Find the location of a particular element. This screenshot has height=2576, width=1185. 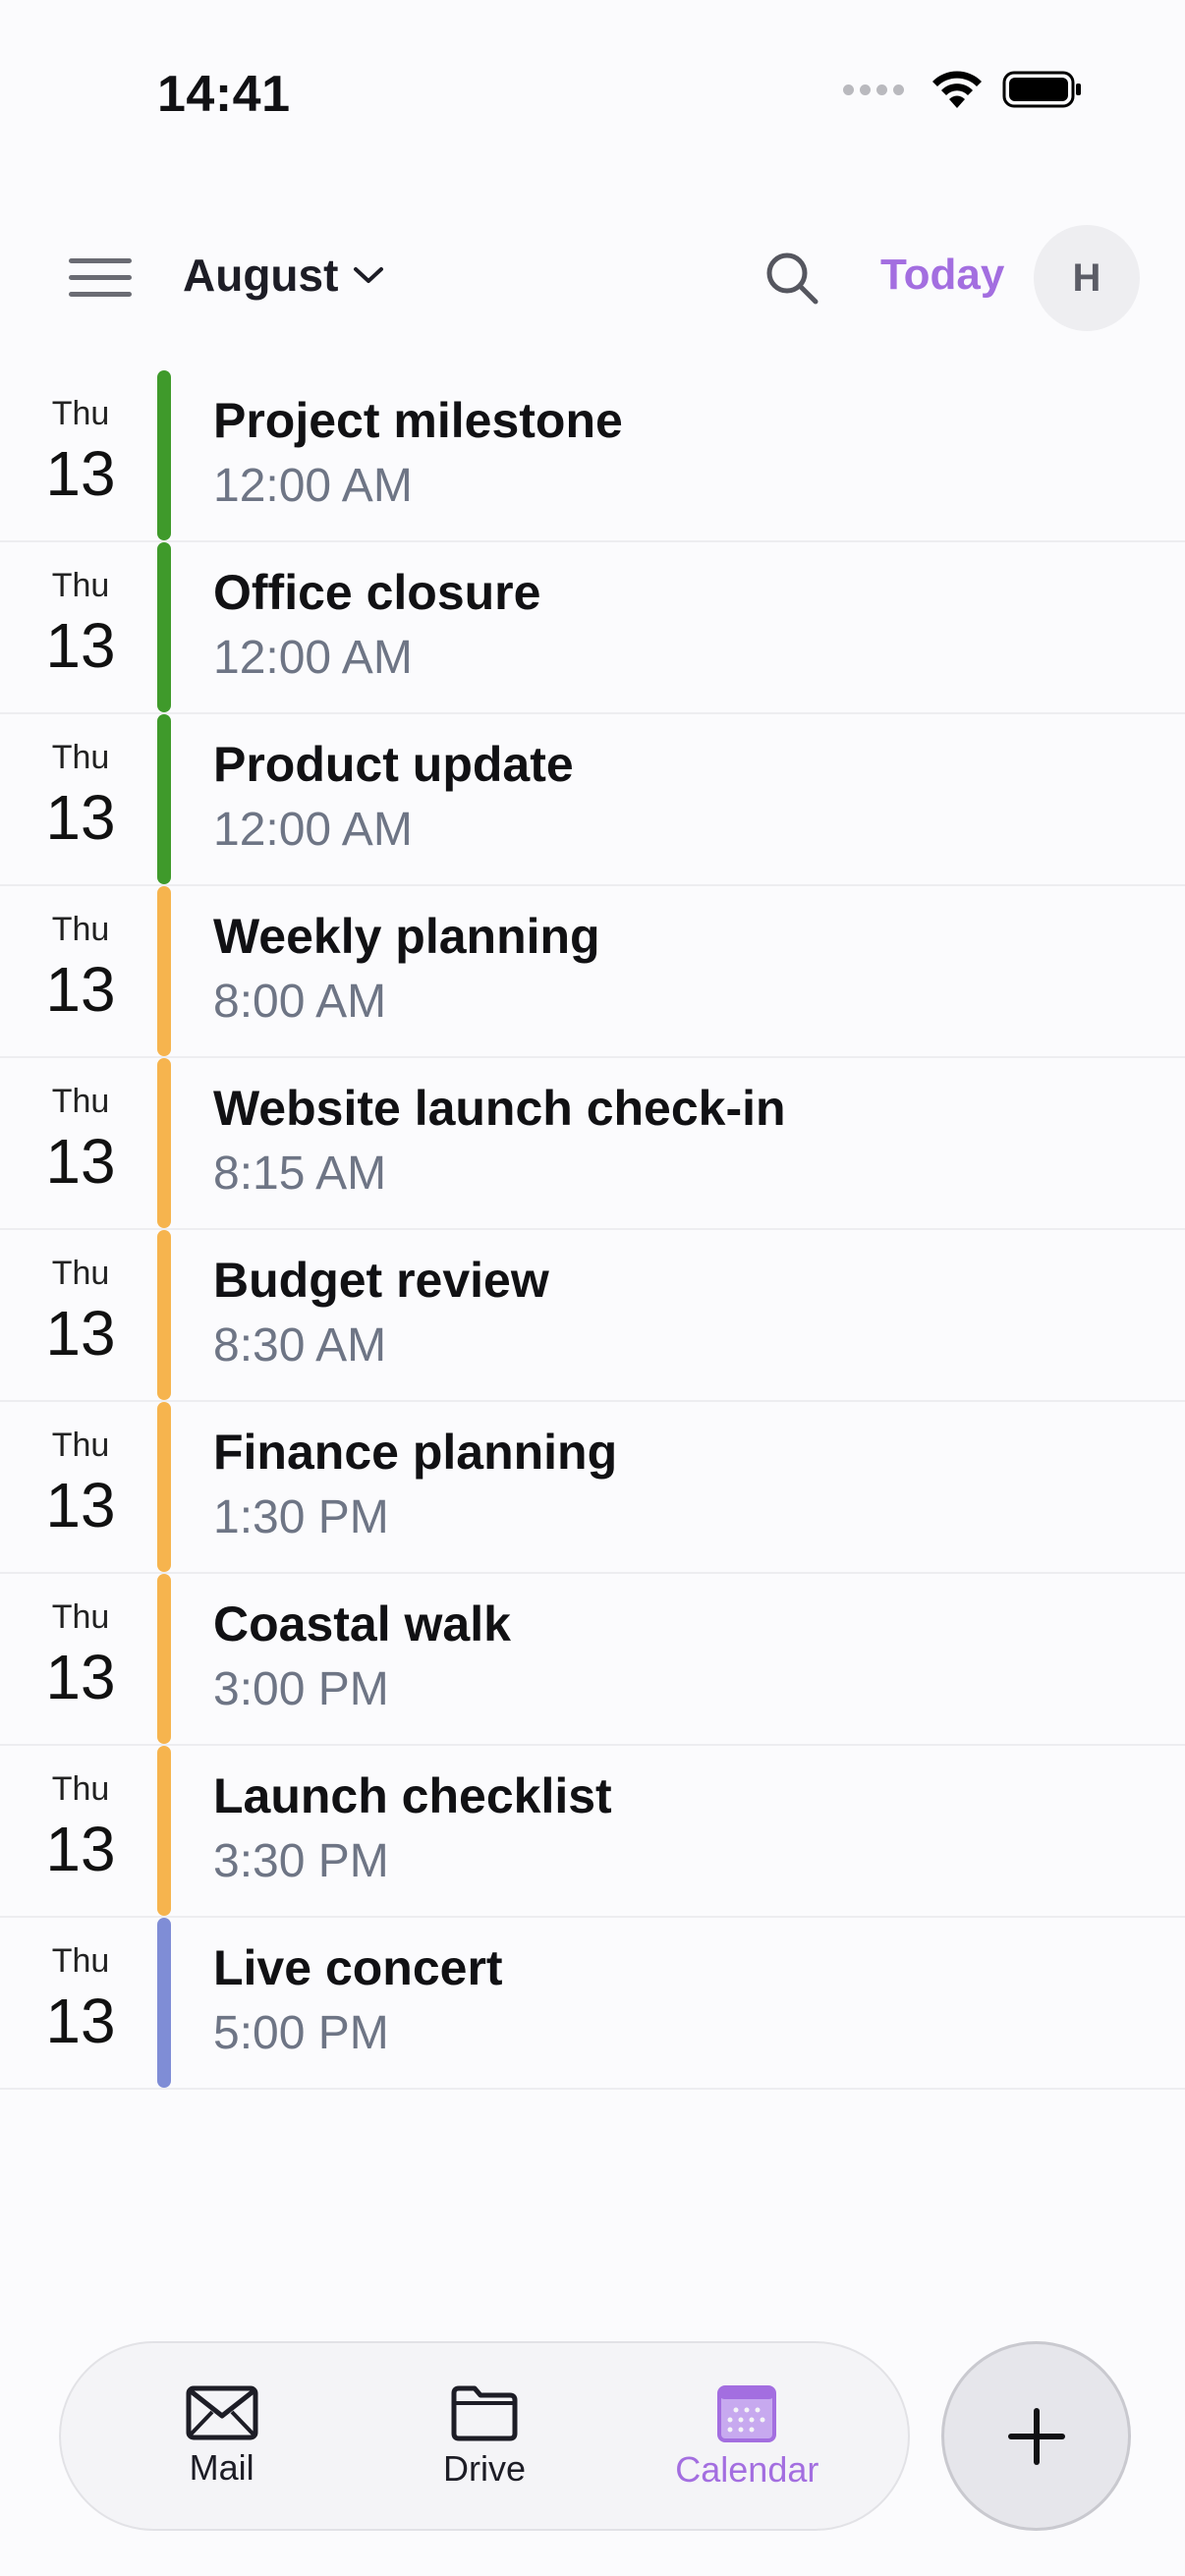

event-row: Thu 13 Project milestone 12:00 AM is located at coordinates (592, 456).